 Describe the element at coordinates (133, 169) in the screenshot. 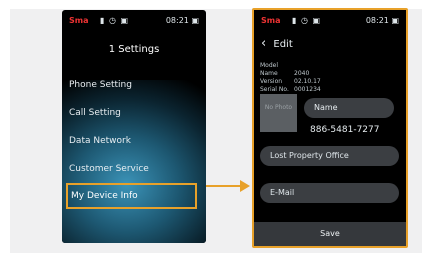

I see `menu-item-customer-service: Customer Service` at that location.